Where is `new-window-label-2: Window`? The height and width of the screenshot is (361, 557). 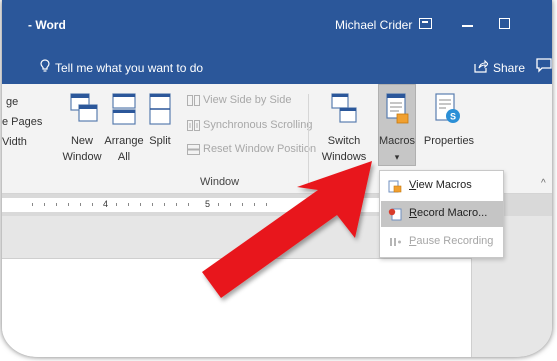
new-window-label-2: Window is located at coordinates (82, 157).